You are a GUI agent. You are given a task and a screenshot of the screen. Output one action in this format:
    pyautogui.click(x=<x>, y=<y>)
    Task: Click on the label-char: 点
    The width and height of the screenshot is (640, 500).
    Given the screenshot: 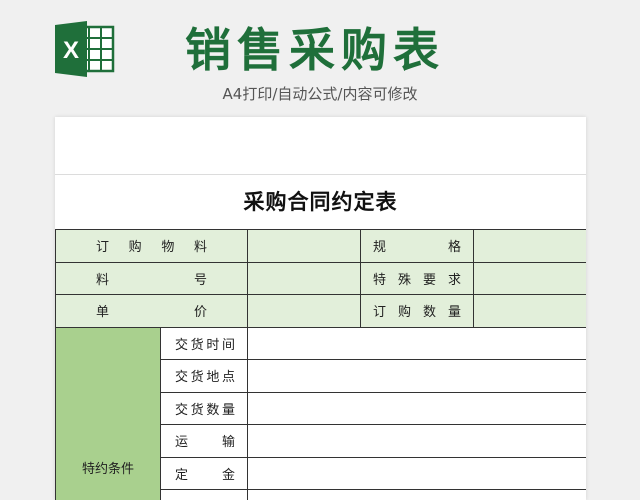 What is the action you would take?
    pyautogui.click(x=228, y=378)
    